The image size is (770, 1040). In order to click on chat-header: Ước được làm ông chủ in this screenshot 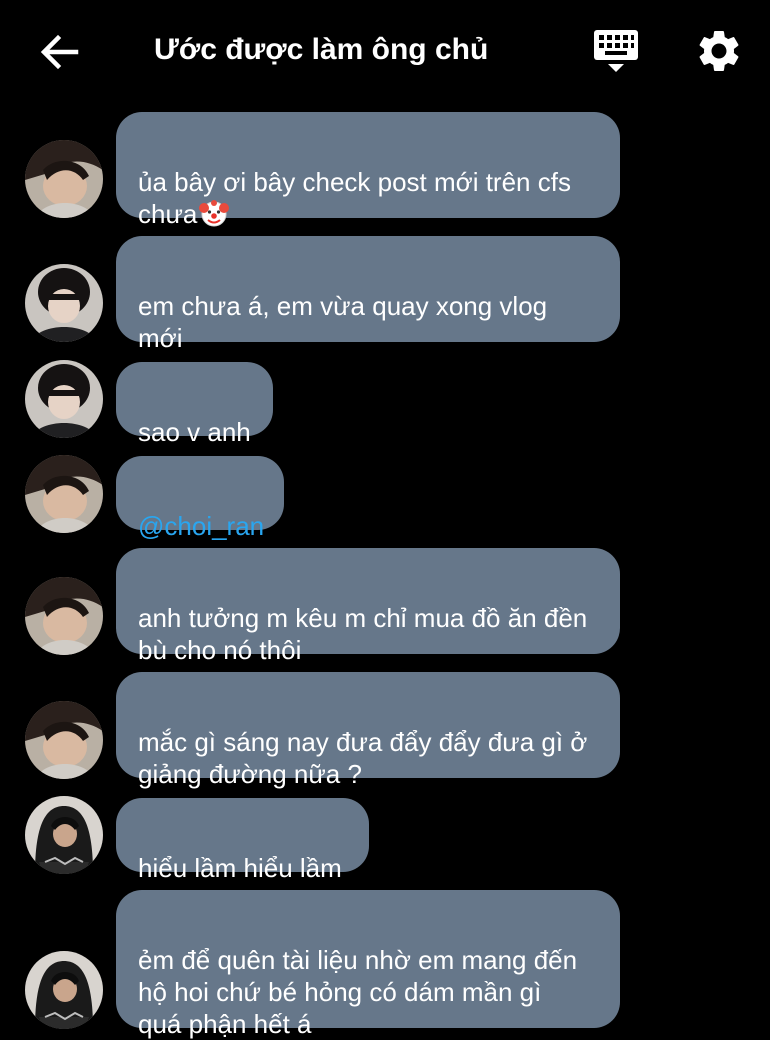, I will do `click(385, 50)`.